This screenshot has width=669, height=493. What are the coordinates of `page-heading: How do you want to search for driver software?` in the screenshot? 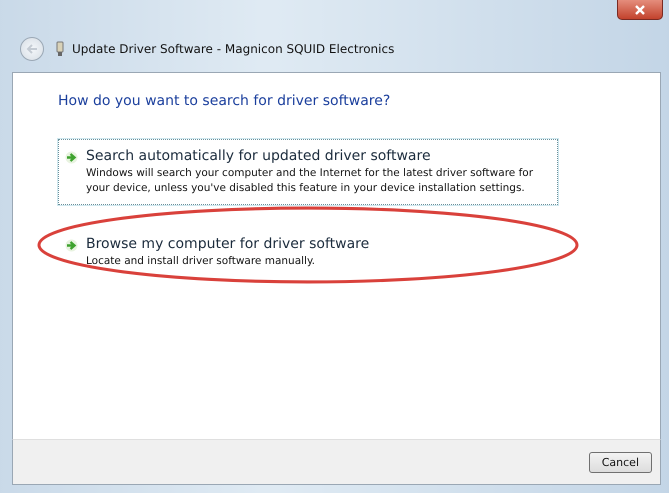 It's located at (225, 101).